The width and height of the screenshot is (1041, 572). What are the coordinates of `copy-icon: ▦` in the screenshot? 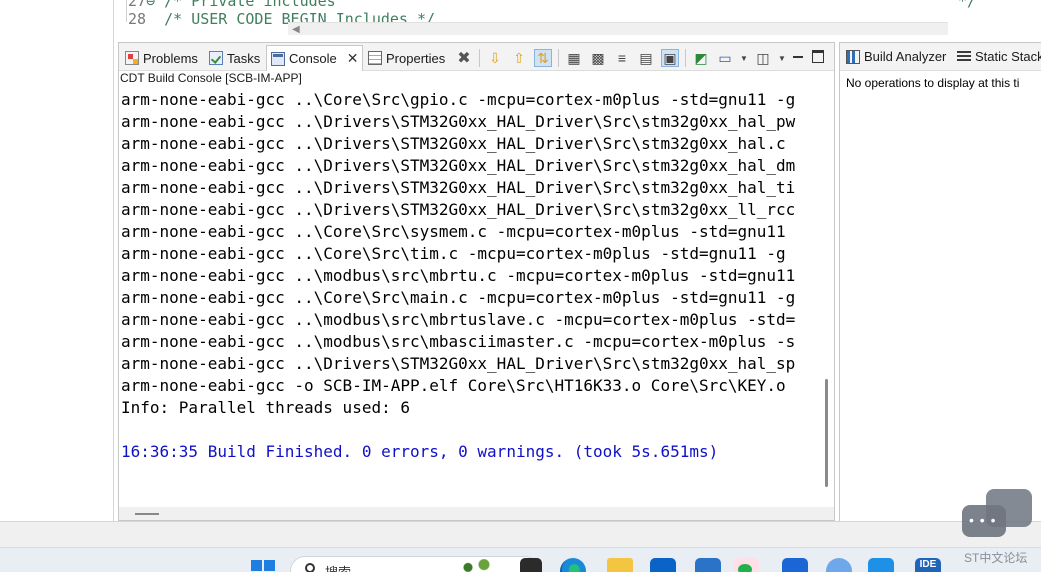 It's located at (574, 58).